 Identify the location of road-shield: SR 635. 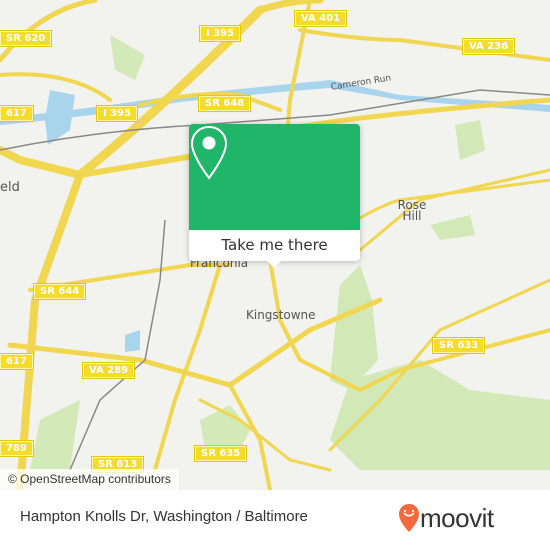
(221, 453).